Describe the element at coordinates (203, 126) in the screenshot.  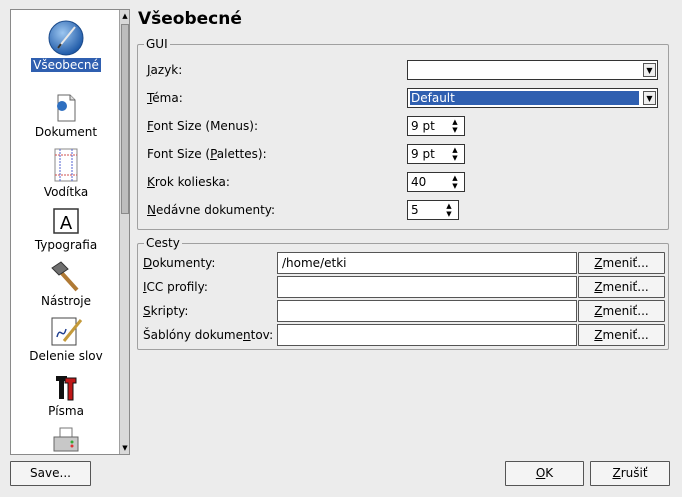
I see `font-size-menus-label: Font Size (Menus):` at that location.